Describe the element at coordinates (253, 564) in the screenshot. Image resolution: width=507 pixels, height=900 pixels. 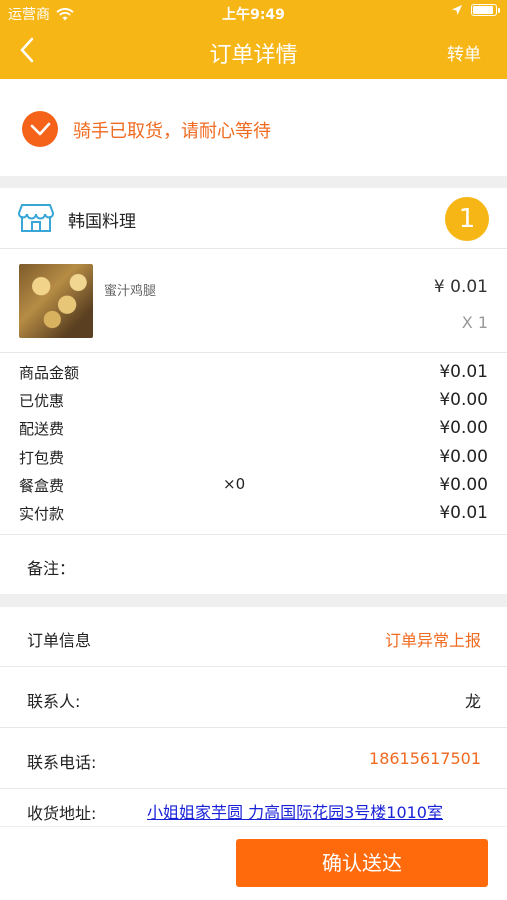
I see `remark-row: 备注：` at that location.